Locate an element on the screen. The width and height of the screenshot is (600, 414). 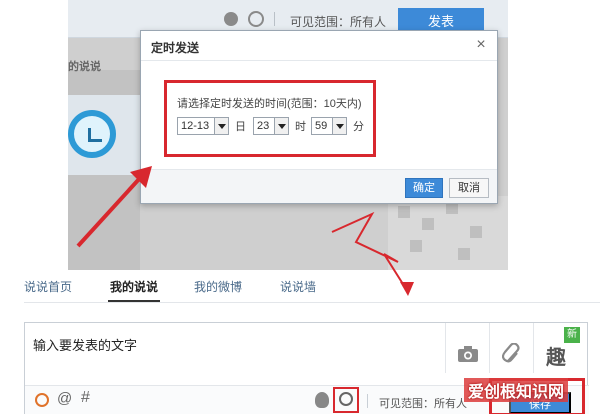
site-watermark: 爱创根知识网 is located at coordinates (516, 390).